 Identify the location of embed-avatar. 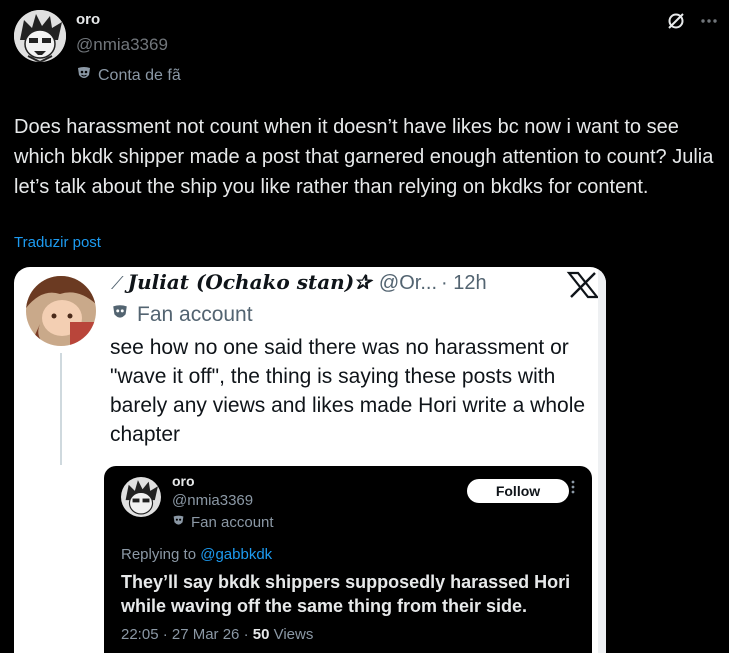
(61, 311).